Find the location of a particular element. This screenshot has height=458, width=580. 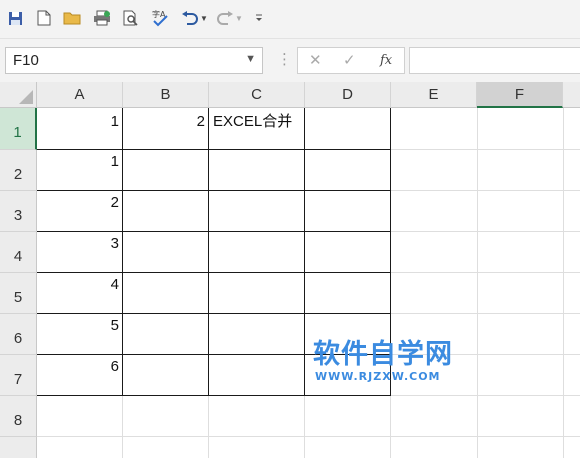

watermark-url: WWW.RJZXW.COM is located at coordinates (378, 376).